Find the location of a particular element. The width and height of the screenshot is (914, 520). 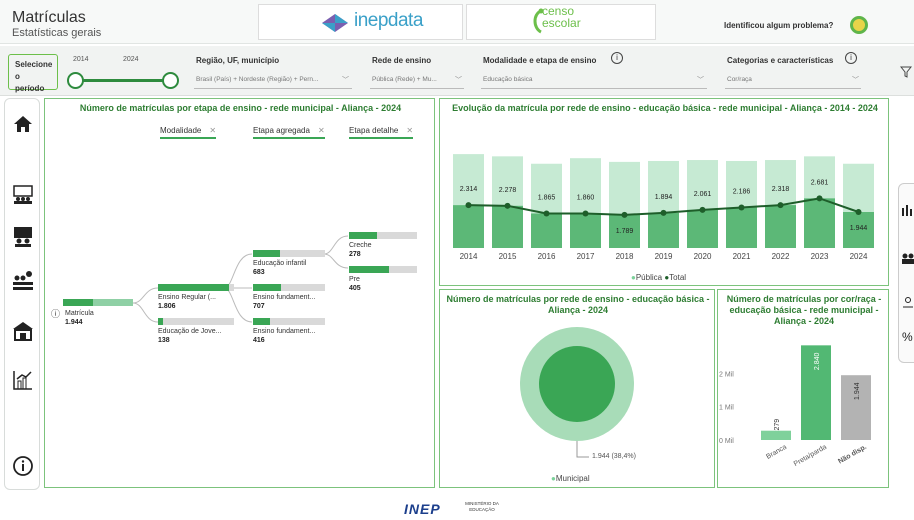

total-point-2020 is located at coordinates (702, 209).